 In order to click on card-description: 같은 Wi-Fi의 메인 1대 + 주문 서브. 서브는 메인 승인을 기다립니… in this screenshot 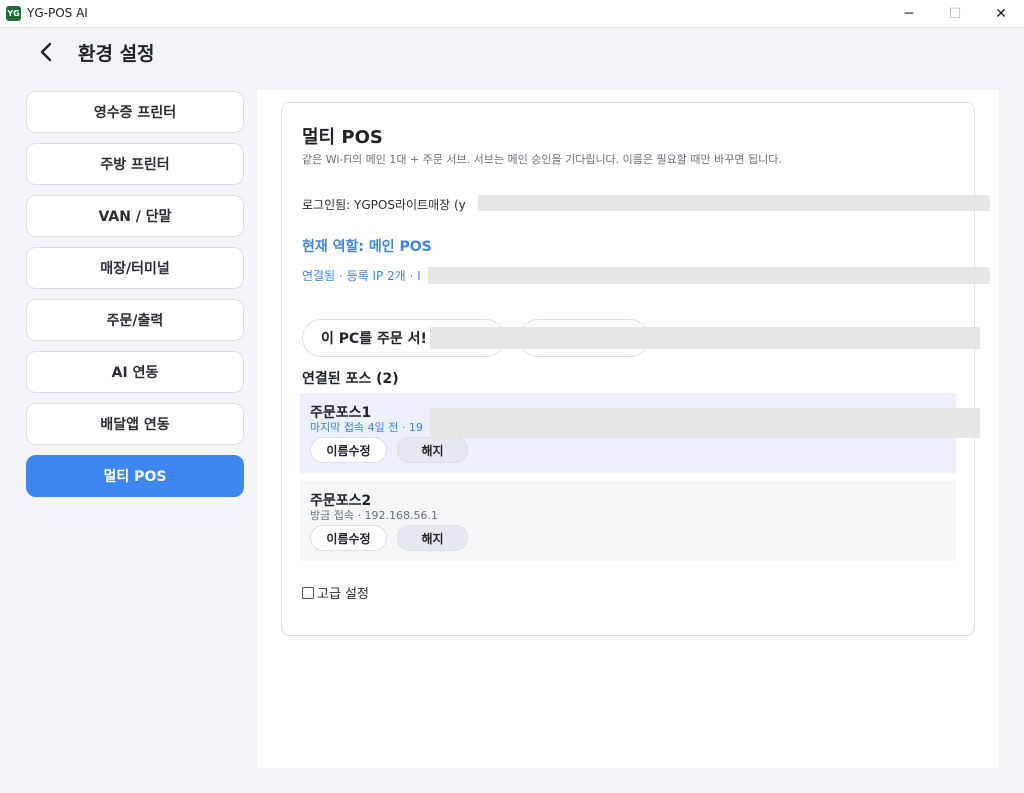, I will do `click(542, 159)`.